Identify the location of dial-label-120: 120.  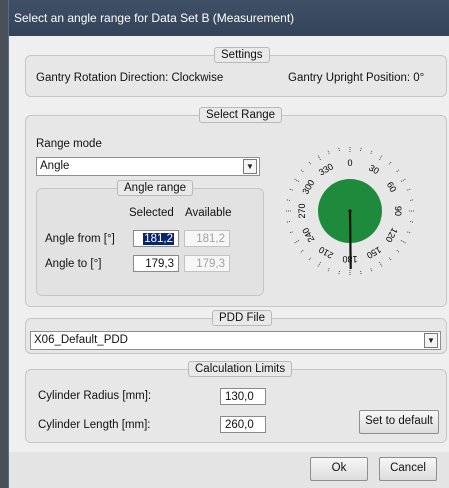
(391, 235).